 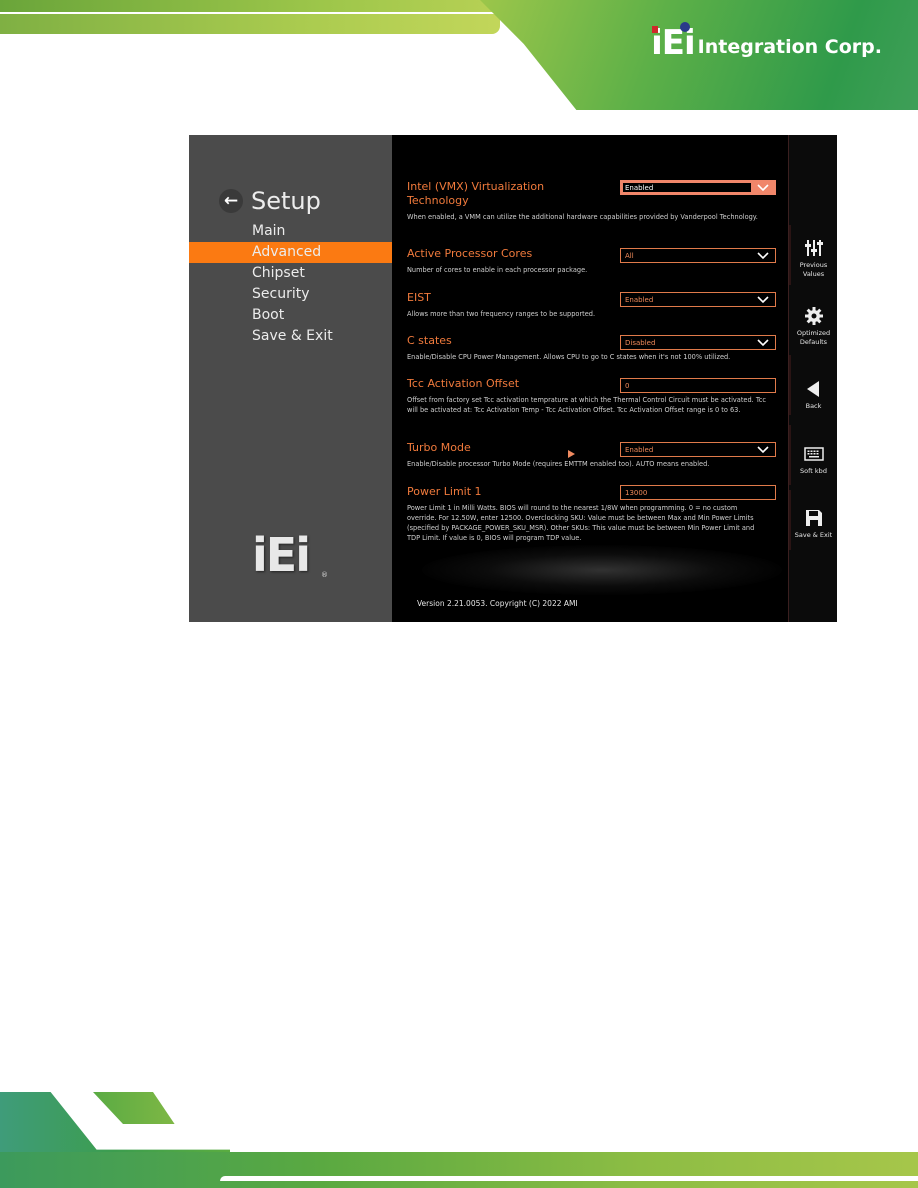 I want to click on back-button: Back, so click(x=813, y=395).